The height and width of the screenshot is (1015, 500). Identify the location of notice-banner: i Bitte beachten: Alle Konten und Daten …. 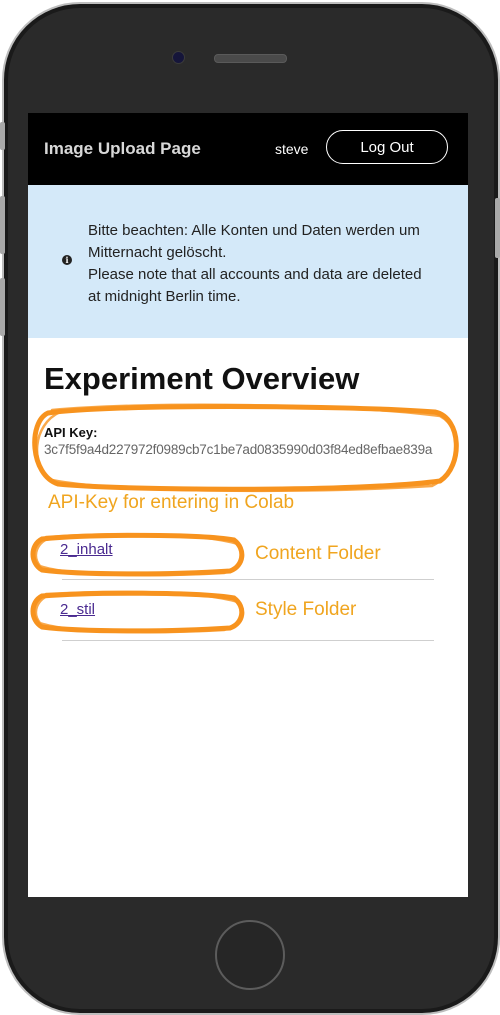
(248, 261).